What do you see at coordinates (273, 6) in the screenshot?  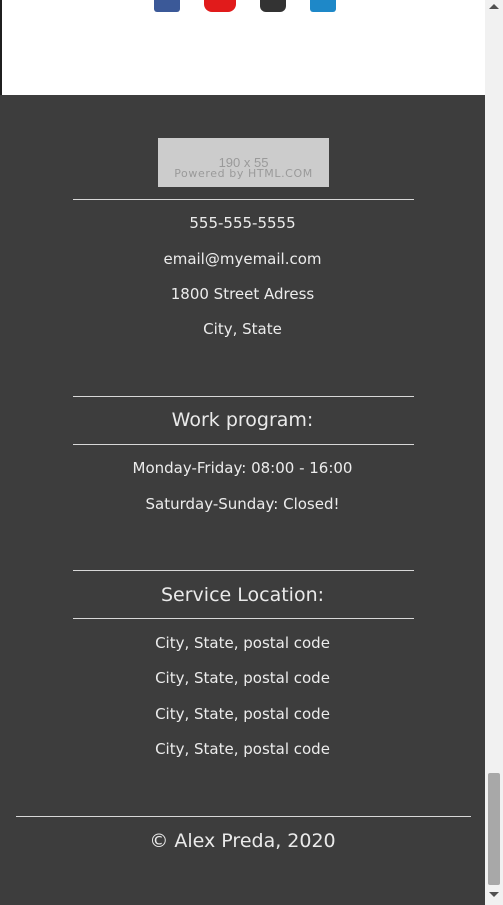 I see `github-icon` at bounding box center [273, 6].